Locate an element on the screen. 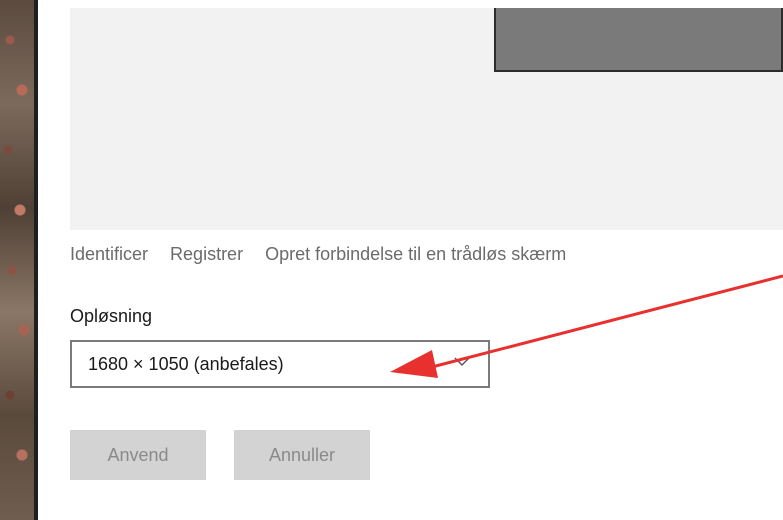 This screenshot has width=783, height=520. connect-wireless-display-link: Opret forbindelse til en trådløs skærm is located at coordinates (415, 254).